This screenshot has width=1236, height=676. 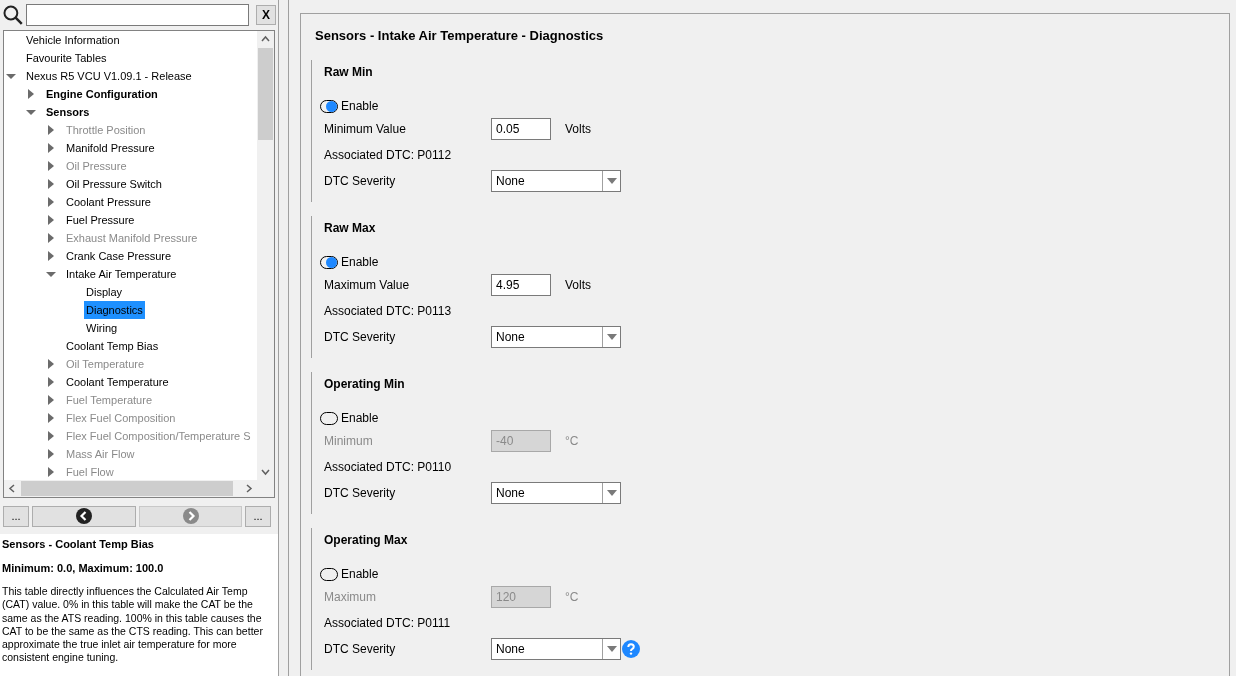 I want to click on tree-item: Display, so click(x=104, y=292).